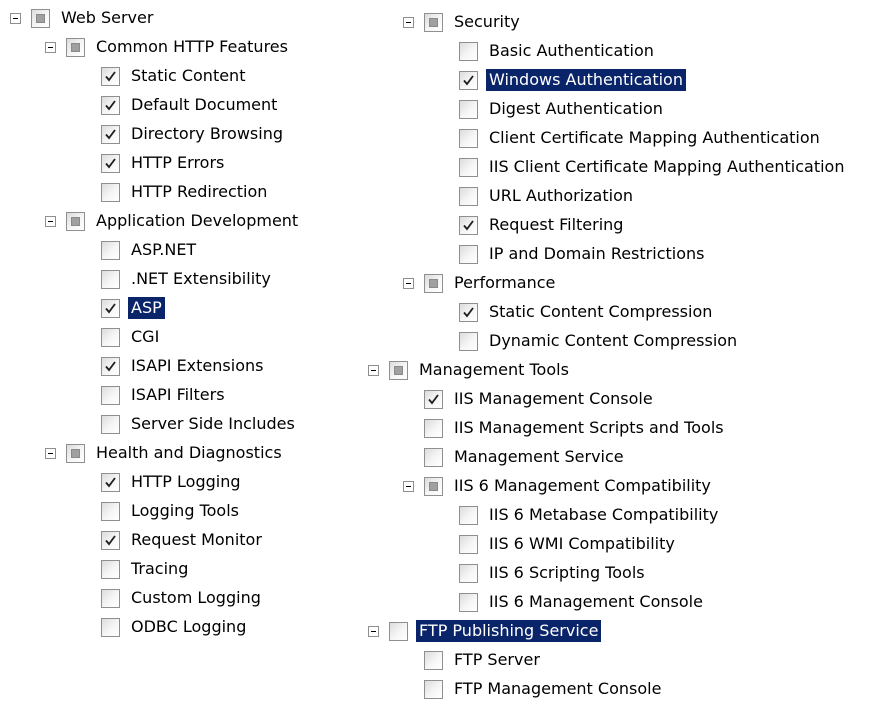 The image size is (883, 701). Describe the element at coordinates (483, 660) in the screenshot. I see `tree-item-ftp-server: FTP Server` at that location.